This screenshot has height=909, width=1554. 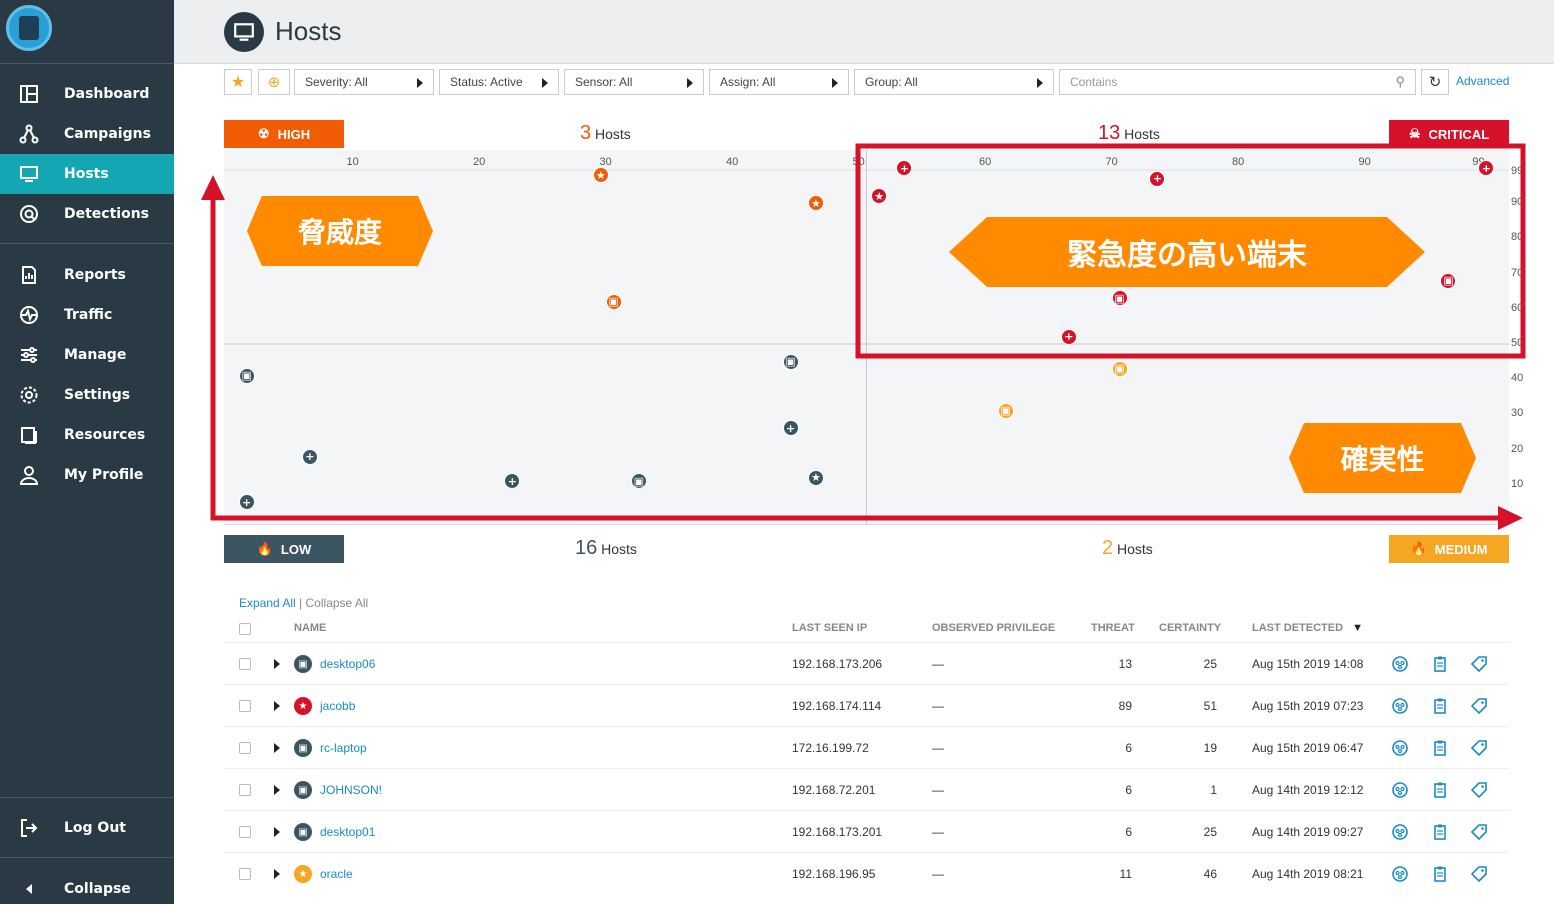 I want to click on sidebar-item-detections: Detections, so click(x=87, y=214).